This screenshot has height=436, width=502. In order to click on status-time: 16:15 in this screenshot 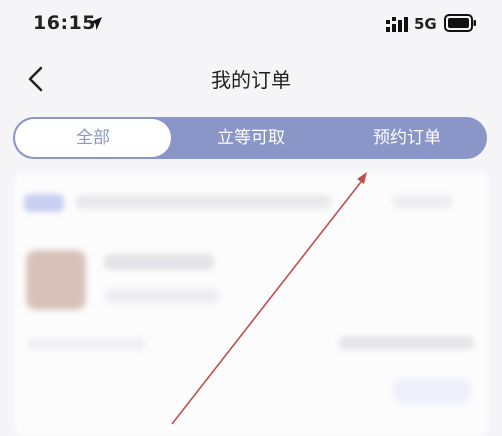, I will do `click(64, 23)`.